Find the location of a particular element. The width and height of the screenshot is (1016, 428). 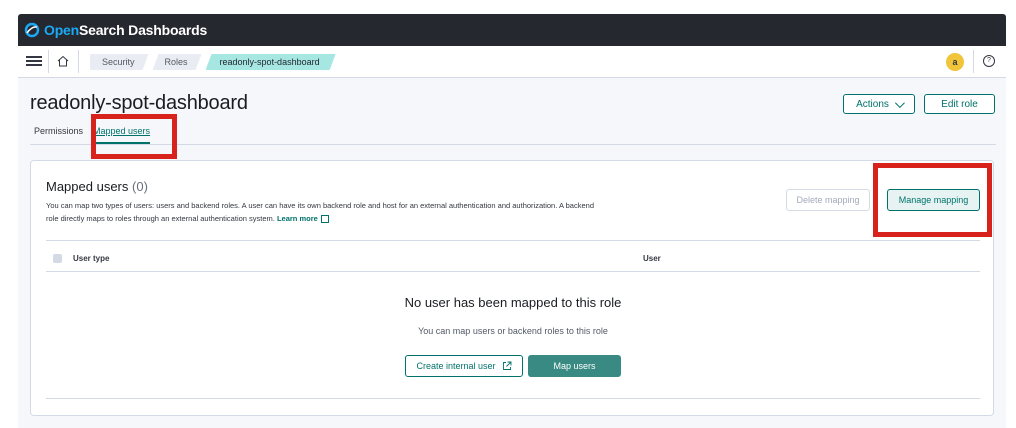

tab-permissions: Permissions is located at coordinates (58, 135).